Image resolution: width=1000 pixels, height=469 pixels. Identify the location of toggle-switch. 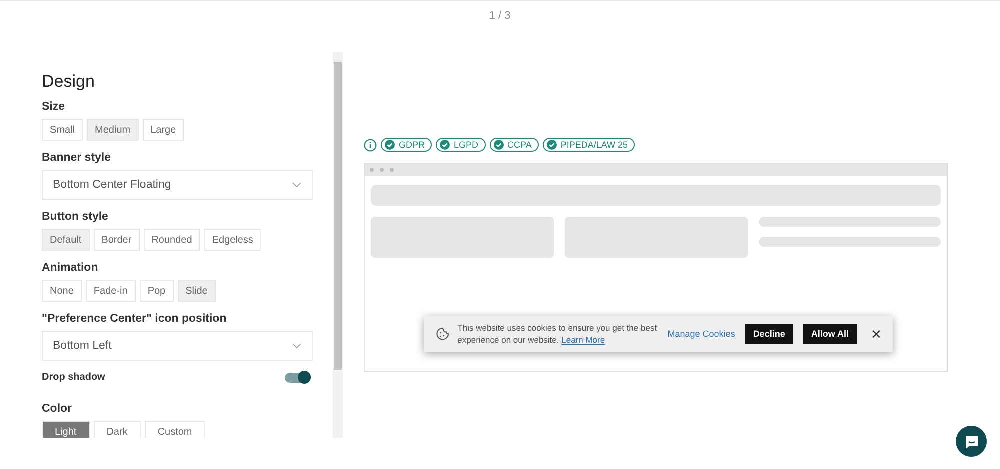
(297, 377).